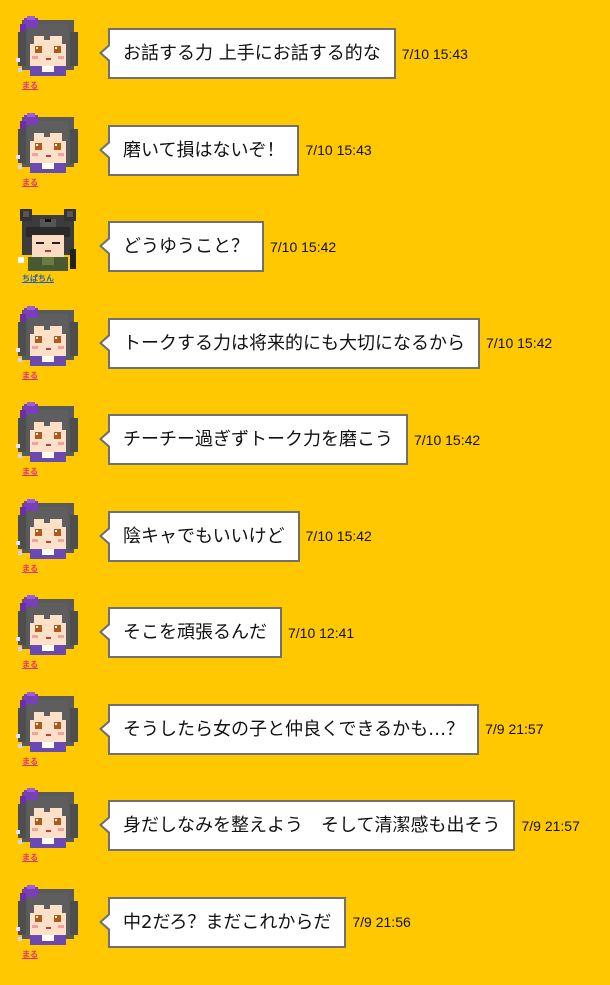  What do you see at coordinates (247, 53) in the screenshot?
I see `message-bubble: お話する力 上手にお話する的な` at bounding box center [247, 53].